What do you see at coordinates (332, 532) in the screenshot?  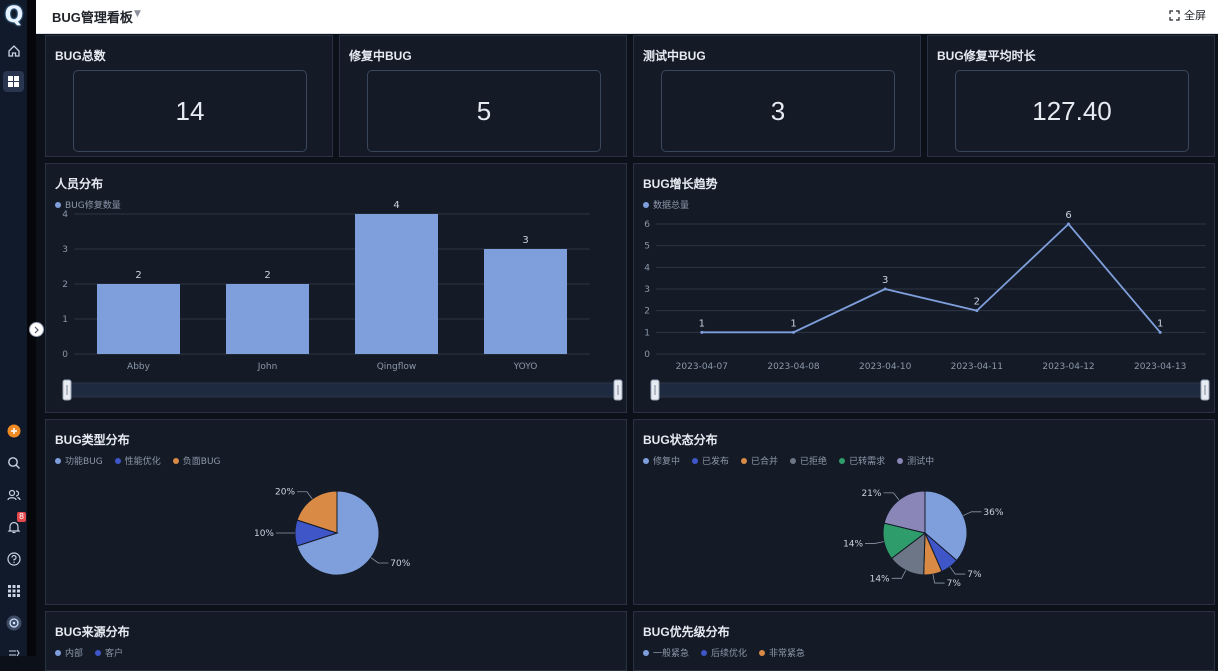 I see `type-pie-chart: 70% 10% 20%` at bounding box center [332, 532].